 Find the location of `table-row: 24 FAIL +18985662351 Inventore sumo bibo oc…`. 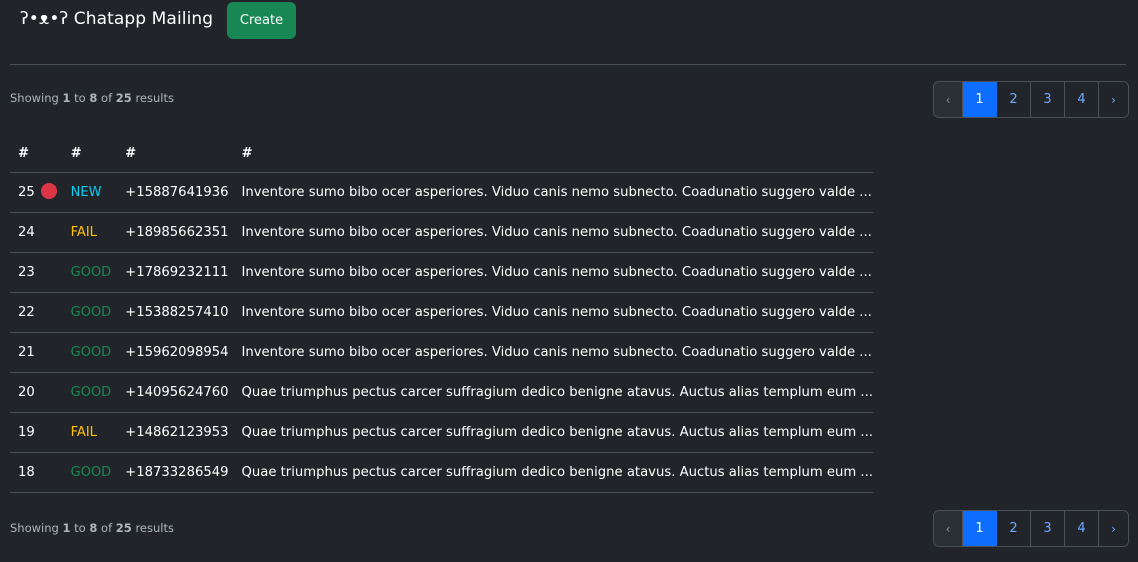

table-row: 24 FAIL +18985662351 Inventore sumo bibo oc… is located at coordinates (441, 232).